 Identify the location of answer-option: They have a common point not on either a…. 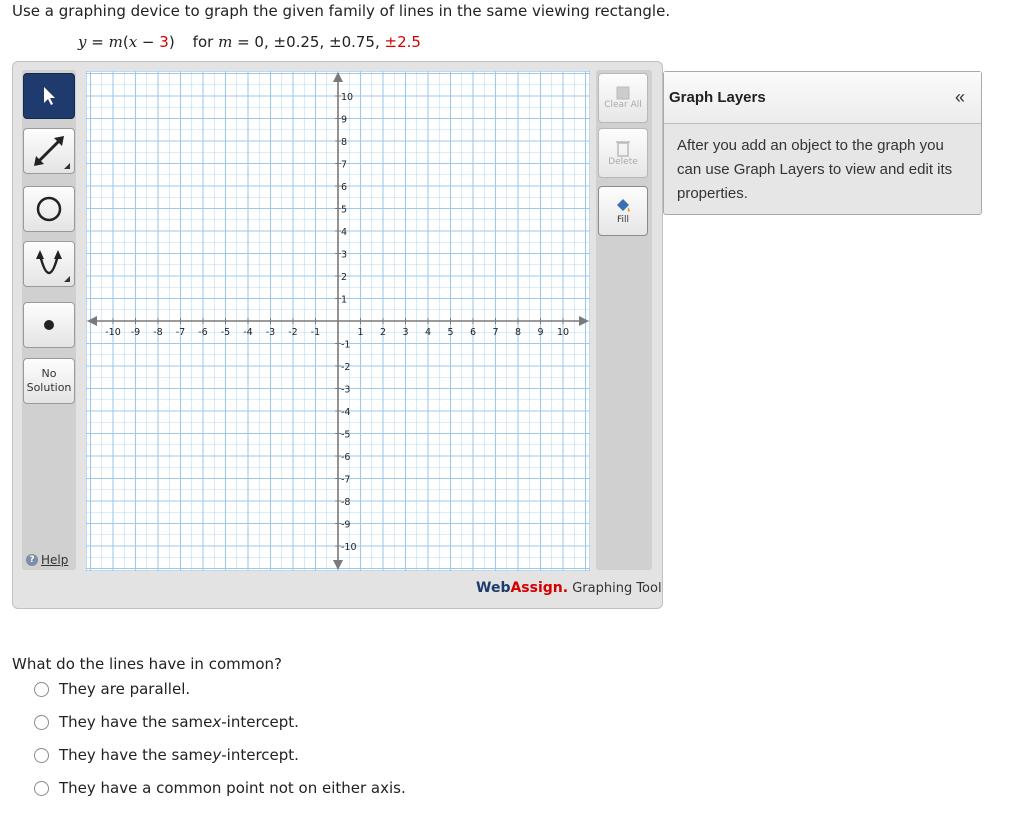
(220, 788).